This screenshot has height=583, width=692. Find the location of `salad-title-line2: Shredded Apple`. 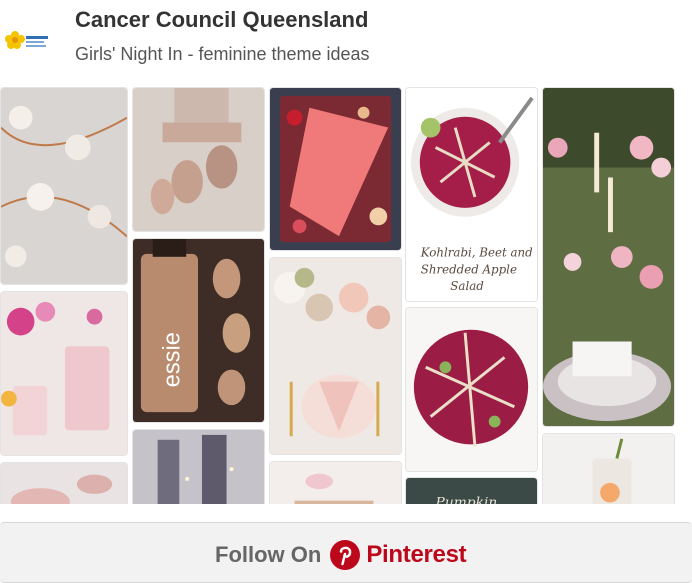

salad-title-line2: Shredded Apple is located at coordinates (469, 269).